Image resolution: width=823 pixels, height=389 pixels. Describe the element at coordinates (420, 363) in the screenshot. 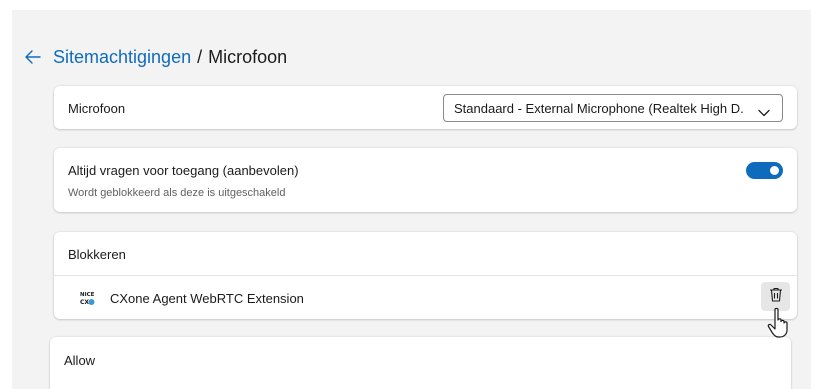

I see `allow-section-card: Allow` at that location.